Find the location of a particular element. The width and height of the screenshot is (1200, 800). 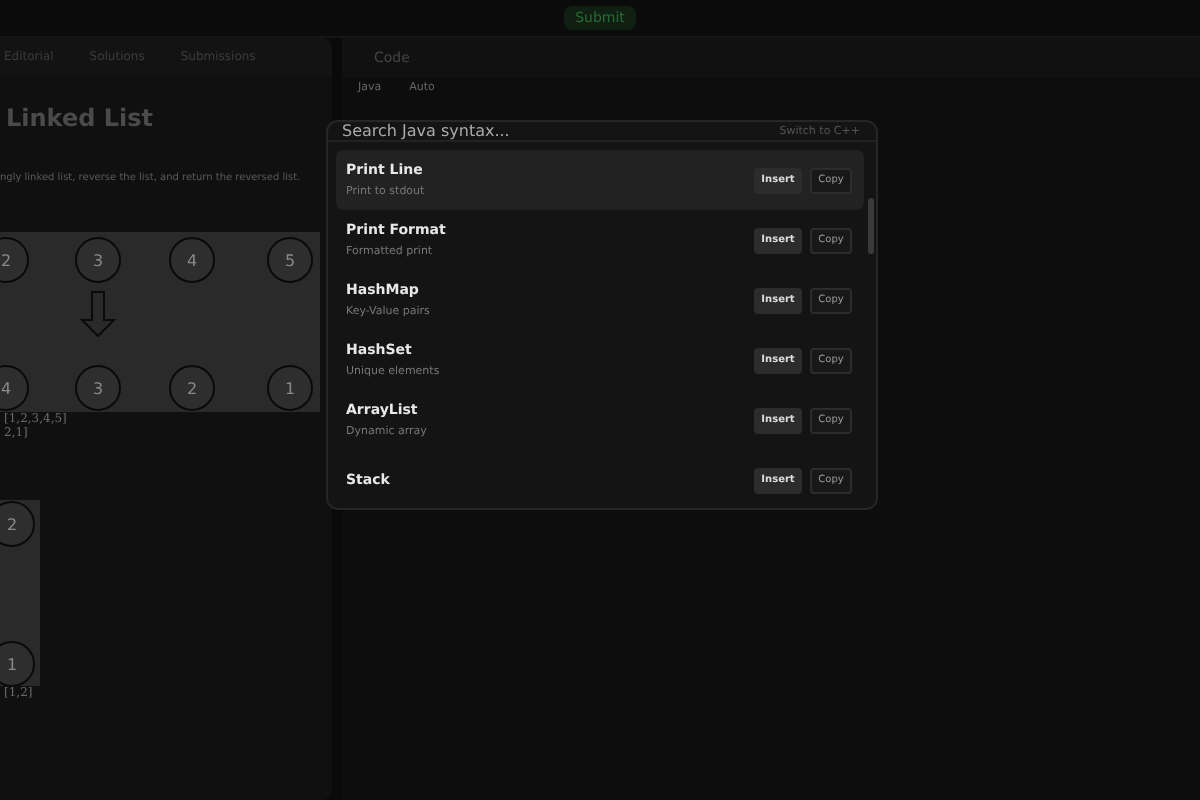

list-node: 5 is located at coordinates (290, 260).